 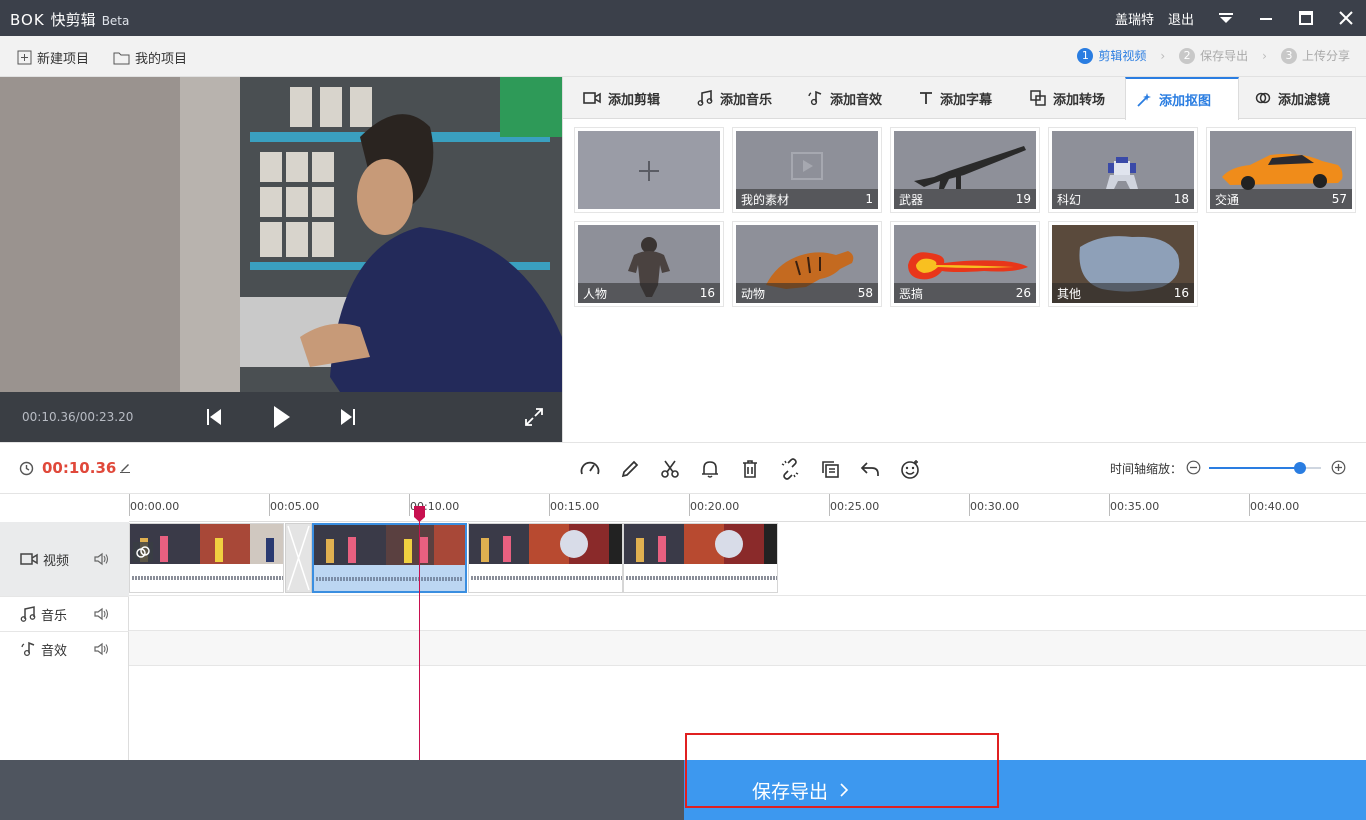 What do you see at coordinates (1227, 199) in the screenshot?
I see `material-label: 交通` at bounding box center [1227, 199].